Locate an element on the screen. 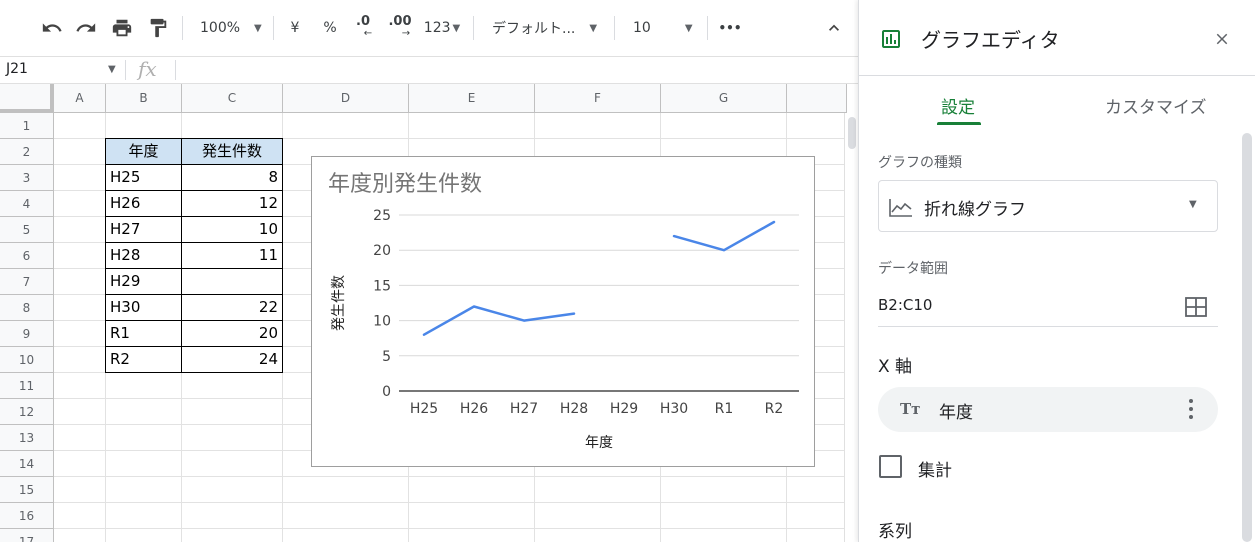 The height and width of the screenshot is (542, 1255). column-header-e: E is located at coordinates (472, 98).